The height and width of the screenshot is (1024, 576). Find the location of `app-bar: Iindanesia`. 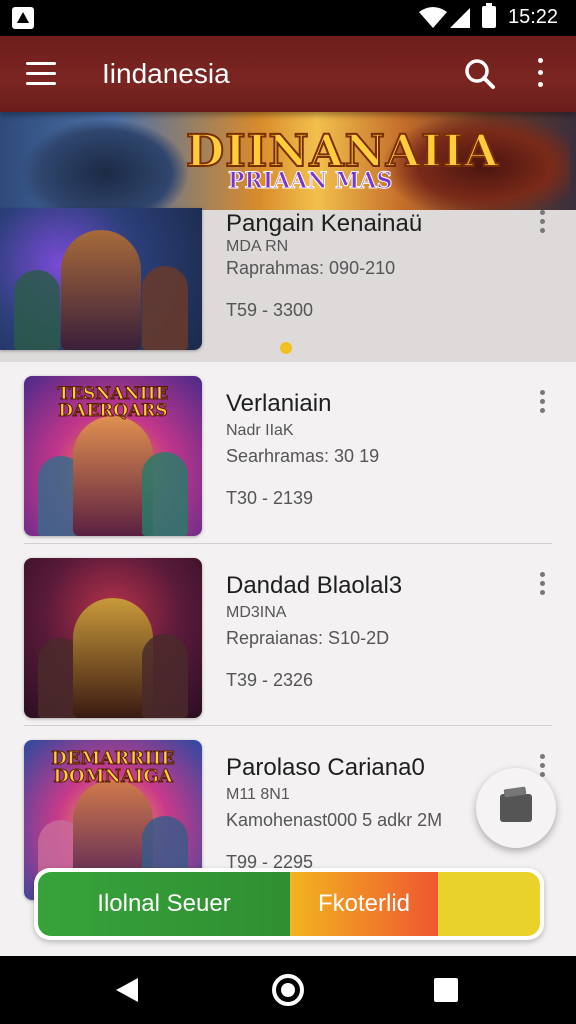

app-bar: Iindanesia is located at coordinates (288, 74).